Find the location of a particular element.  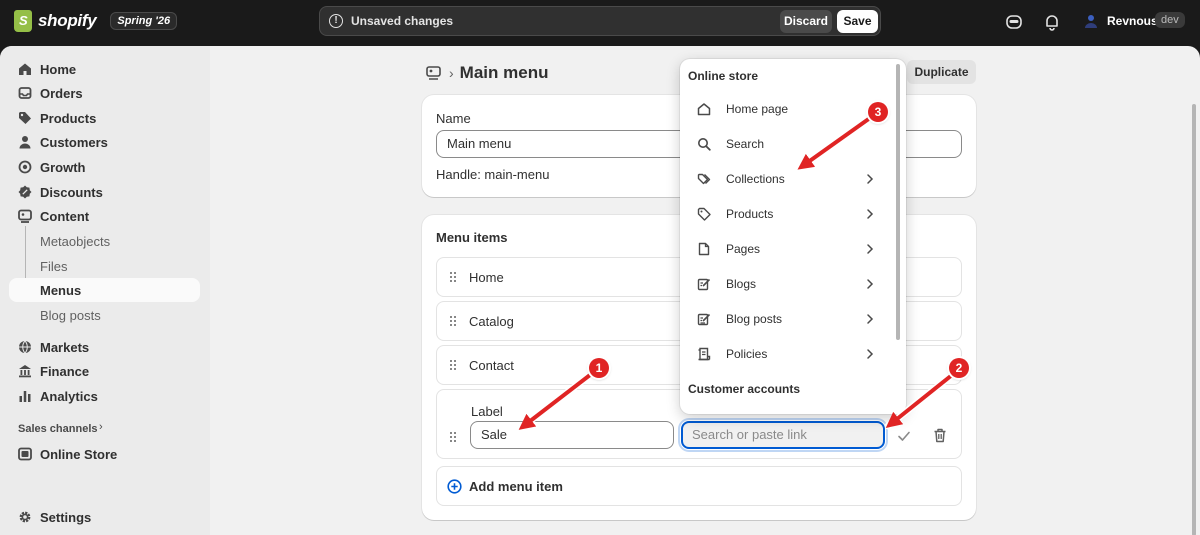

add-menu-item-label: Add menu item is located at coordinates (516, 486).